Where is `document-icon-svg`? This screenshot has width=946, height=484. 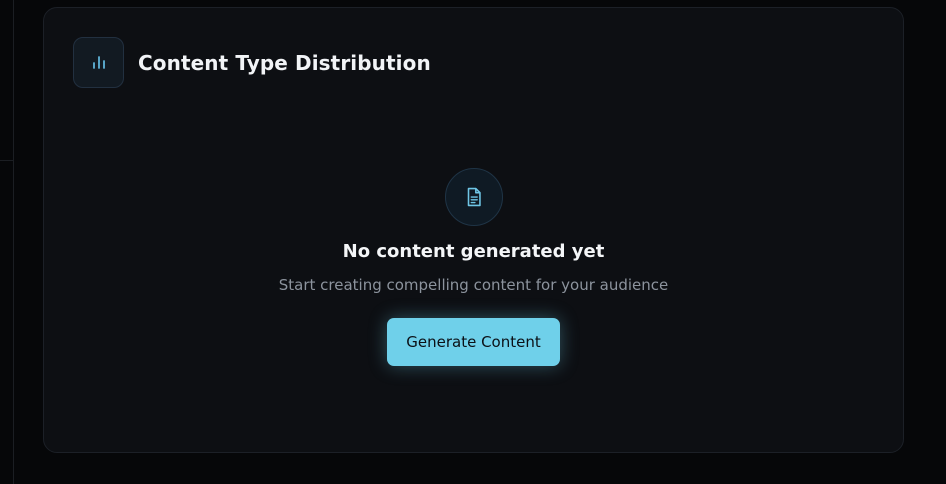 document-icon-svg is located at coordinates (474, 197).